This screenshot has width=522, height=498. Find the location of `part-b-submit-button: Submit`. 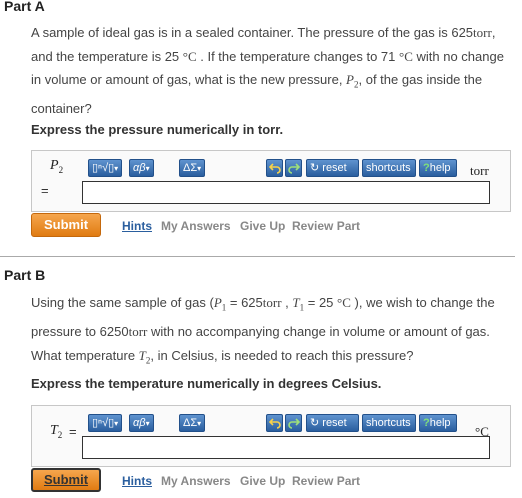

part-b-submit-button: Submit is located at coordinates (66, 480).